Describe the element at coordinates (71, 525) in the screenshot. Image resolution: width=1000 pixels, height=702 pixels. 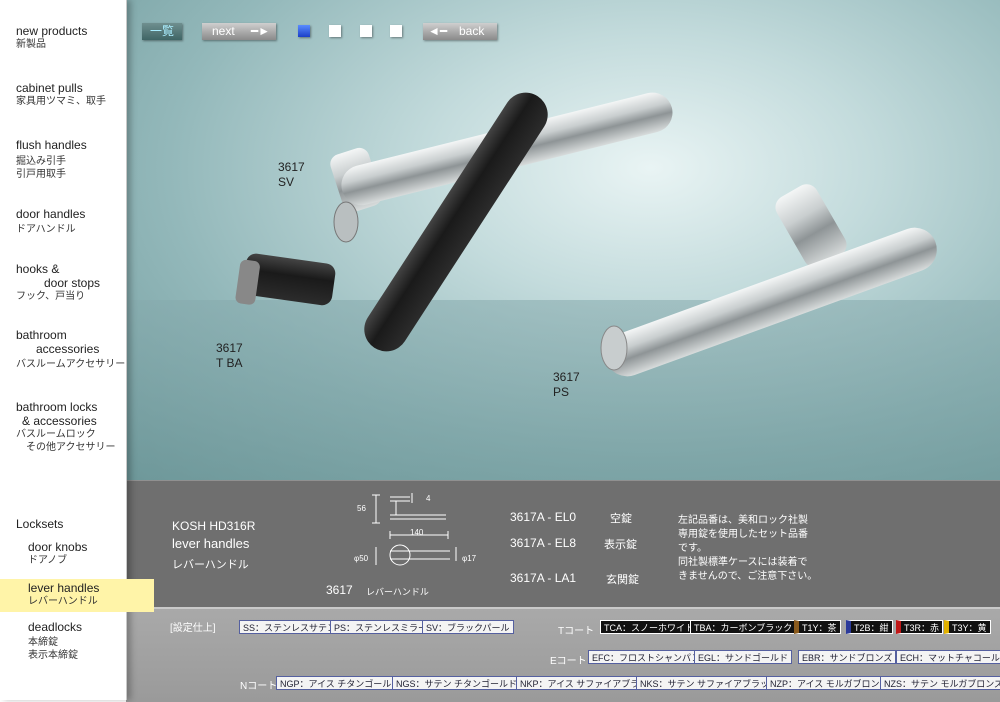
I see `nav-locksets: Locksets` at that location.